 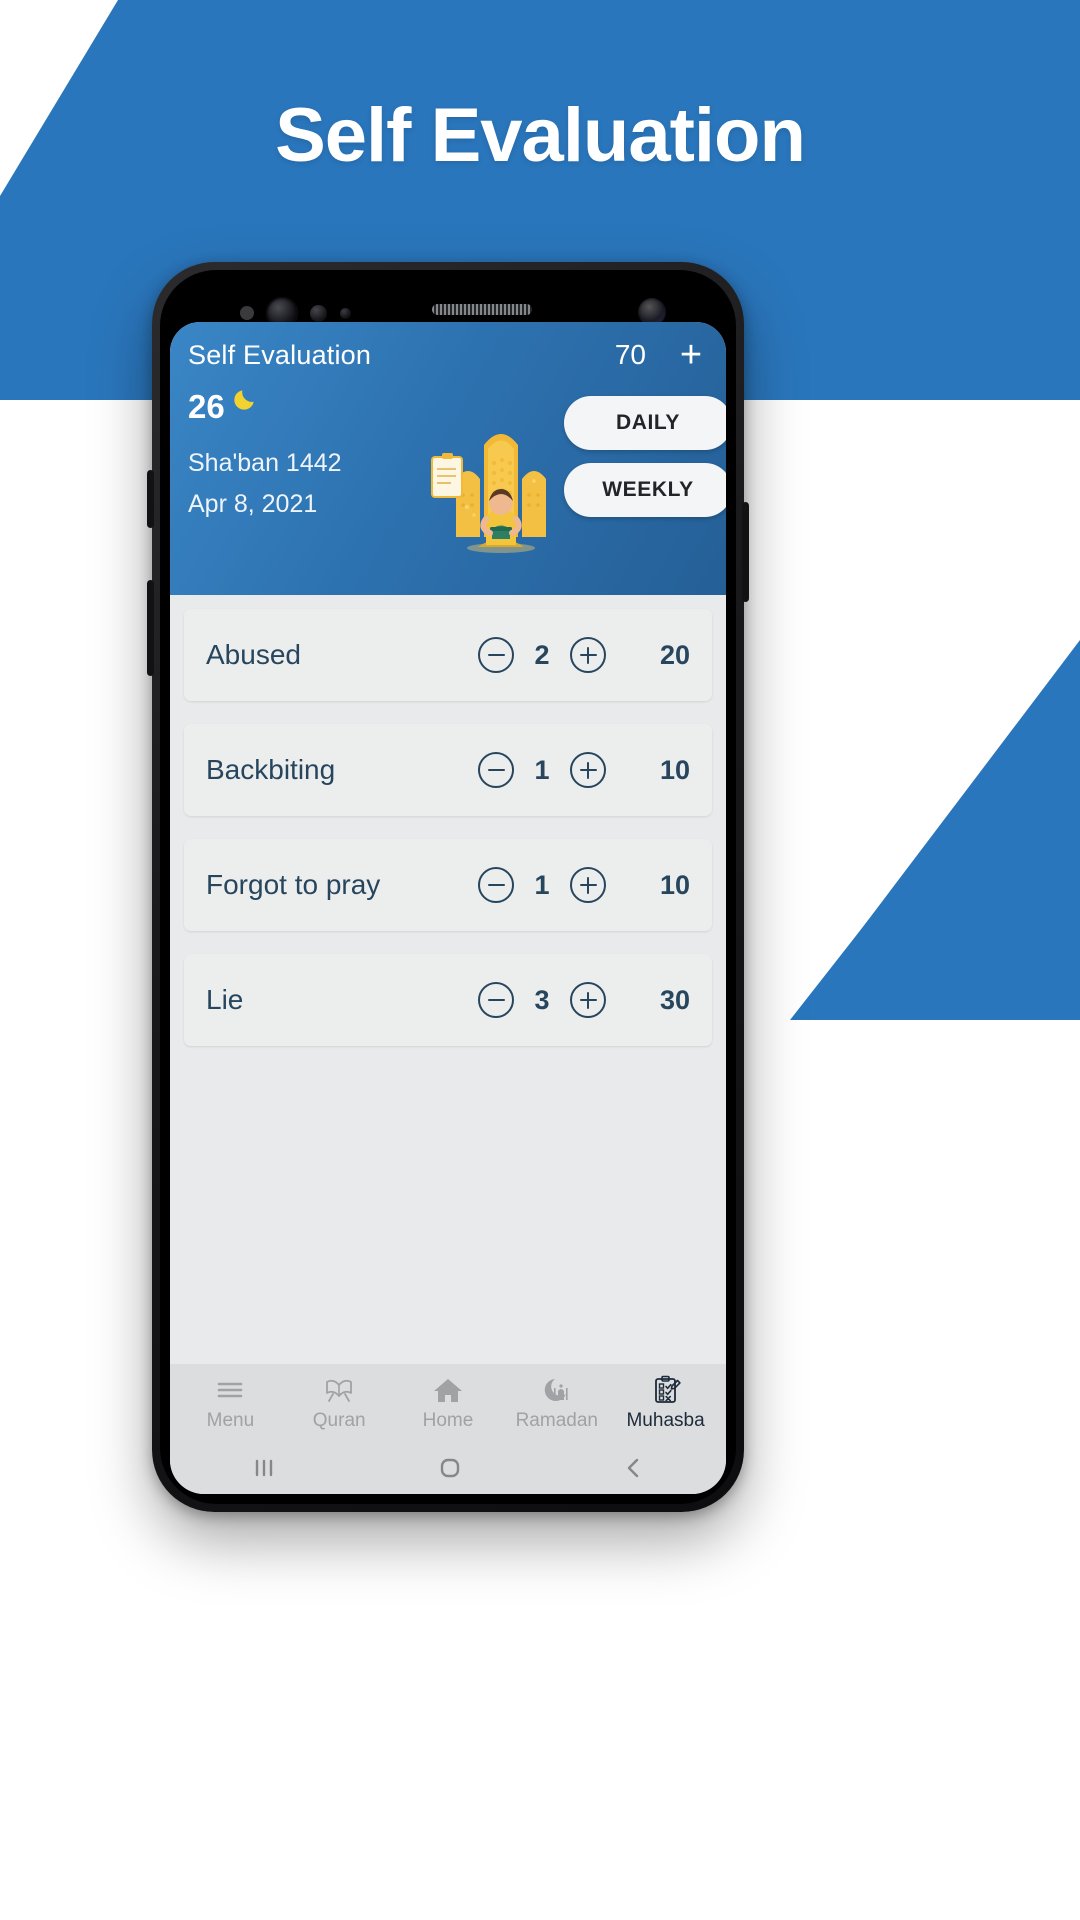 I want to click on nav-label: Ramadan, so click(x=556, y=1420).